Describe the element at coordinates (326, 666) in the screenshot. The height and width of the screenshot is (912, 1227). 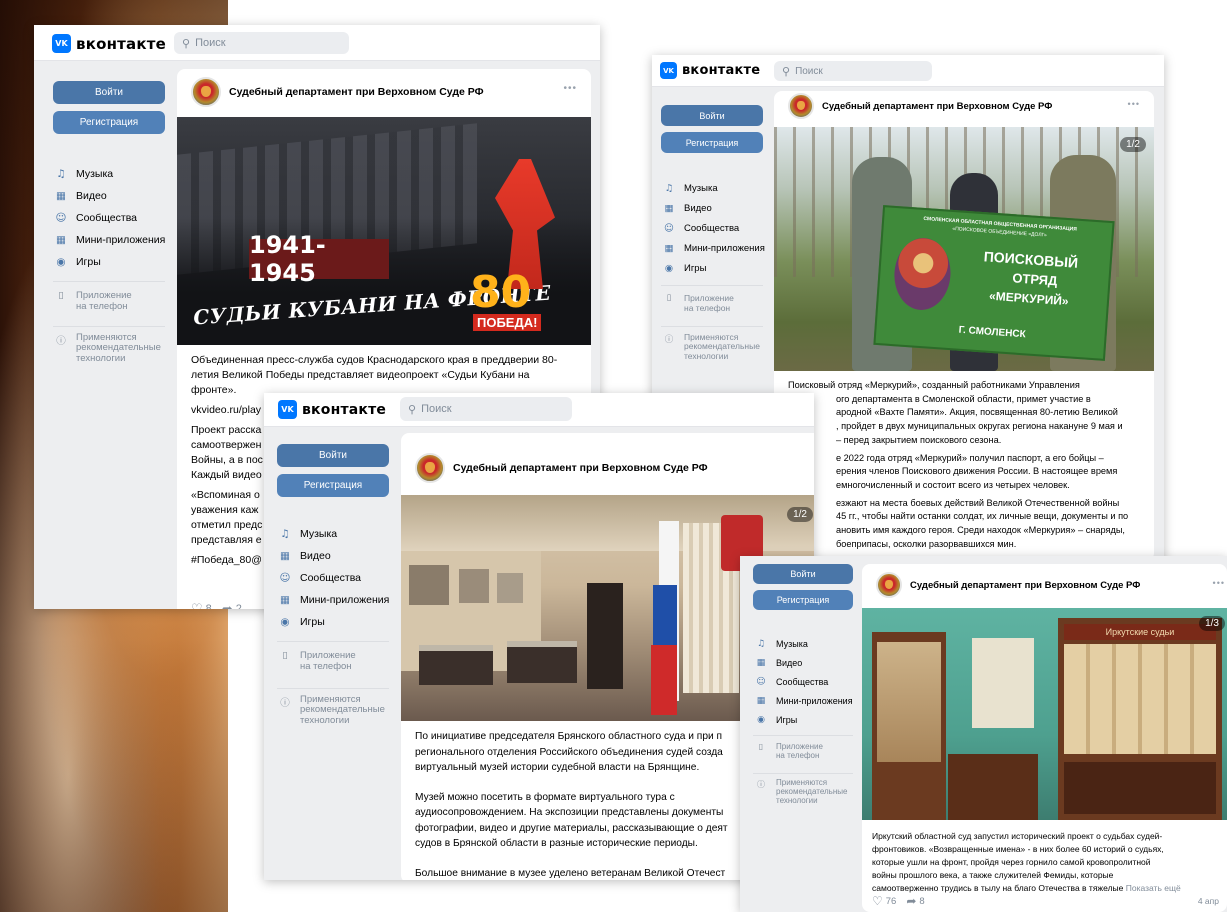
I see `app-link-2: на телефон` at that location.